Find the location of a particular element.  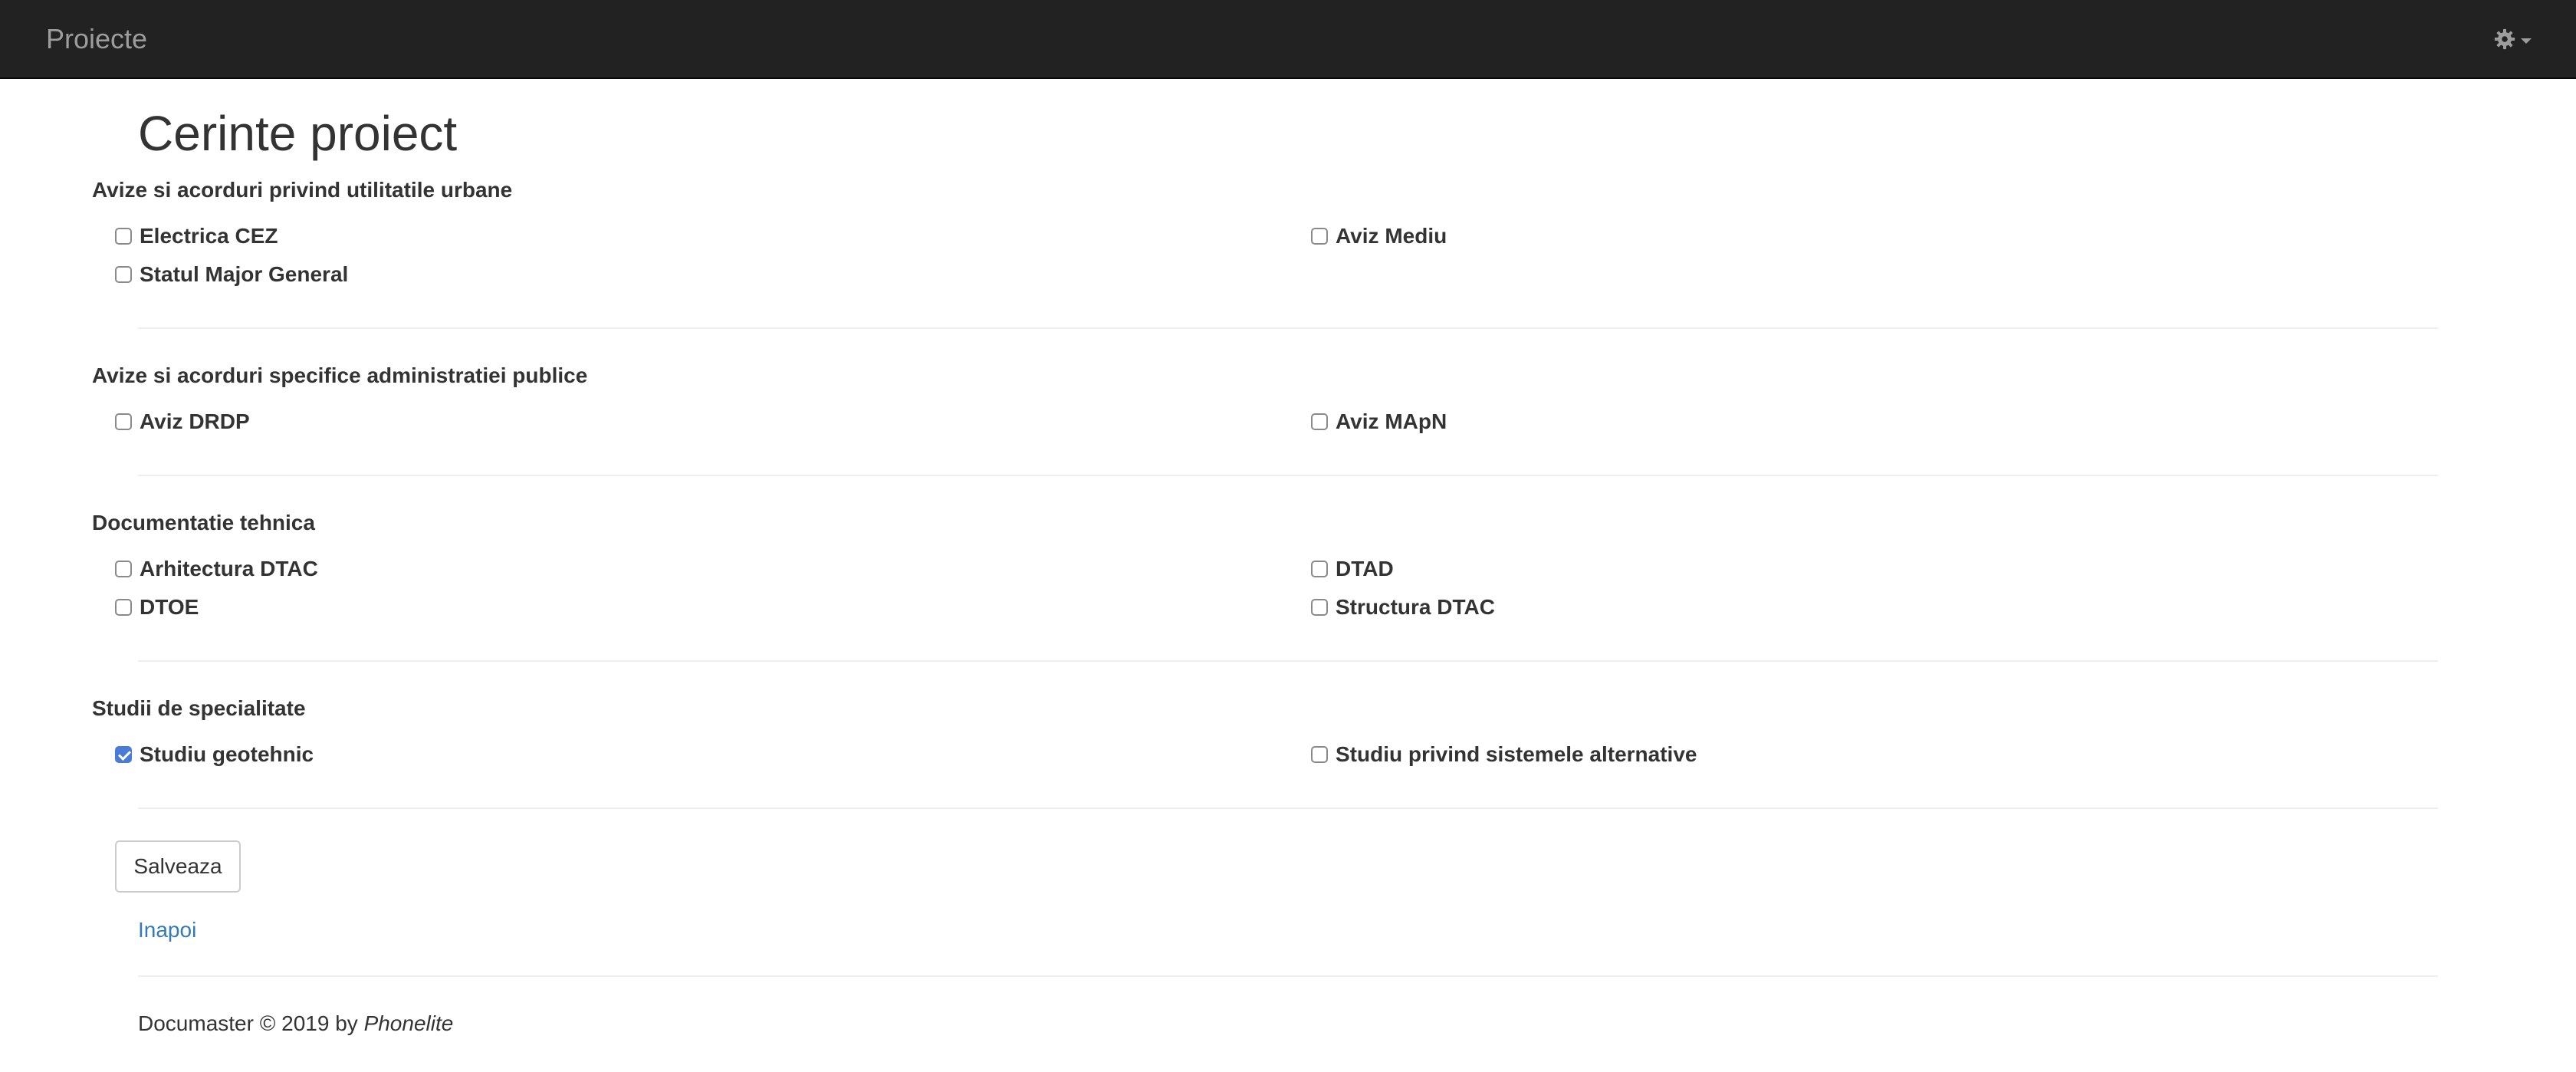

back-link: Inapoi is located at coordinates (167, 930).